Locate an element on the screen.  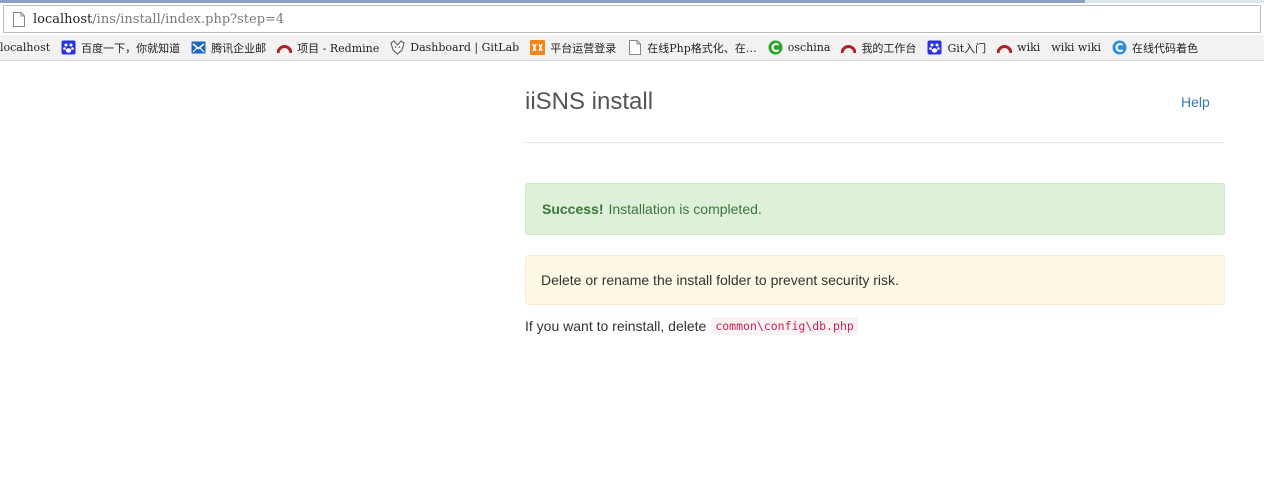
header-divider is located at coordinates (875, 142).